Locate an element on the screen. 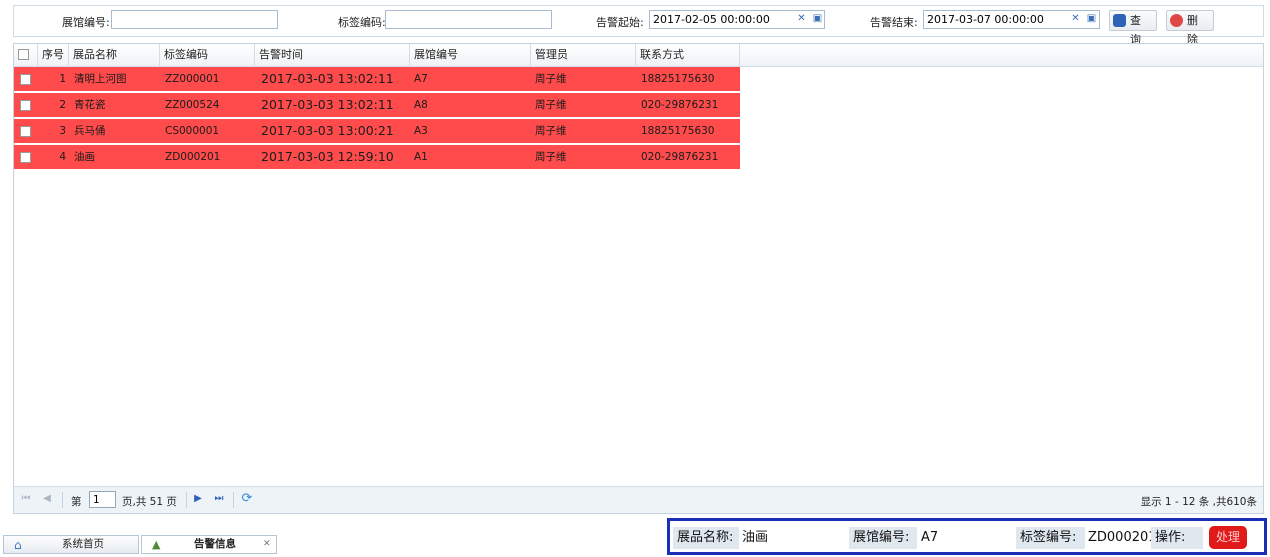 The height and width of the screenshot is (557, 1270). row-name: 兵马俑 is located at coordinates (90, 131).